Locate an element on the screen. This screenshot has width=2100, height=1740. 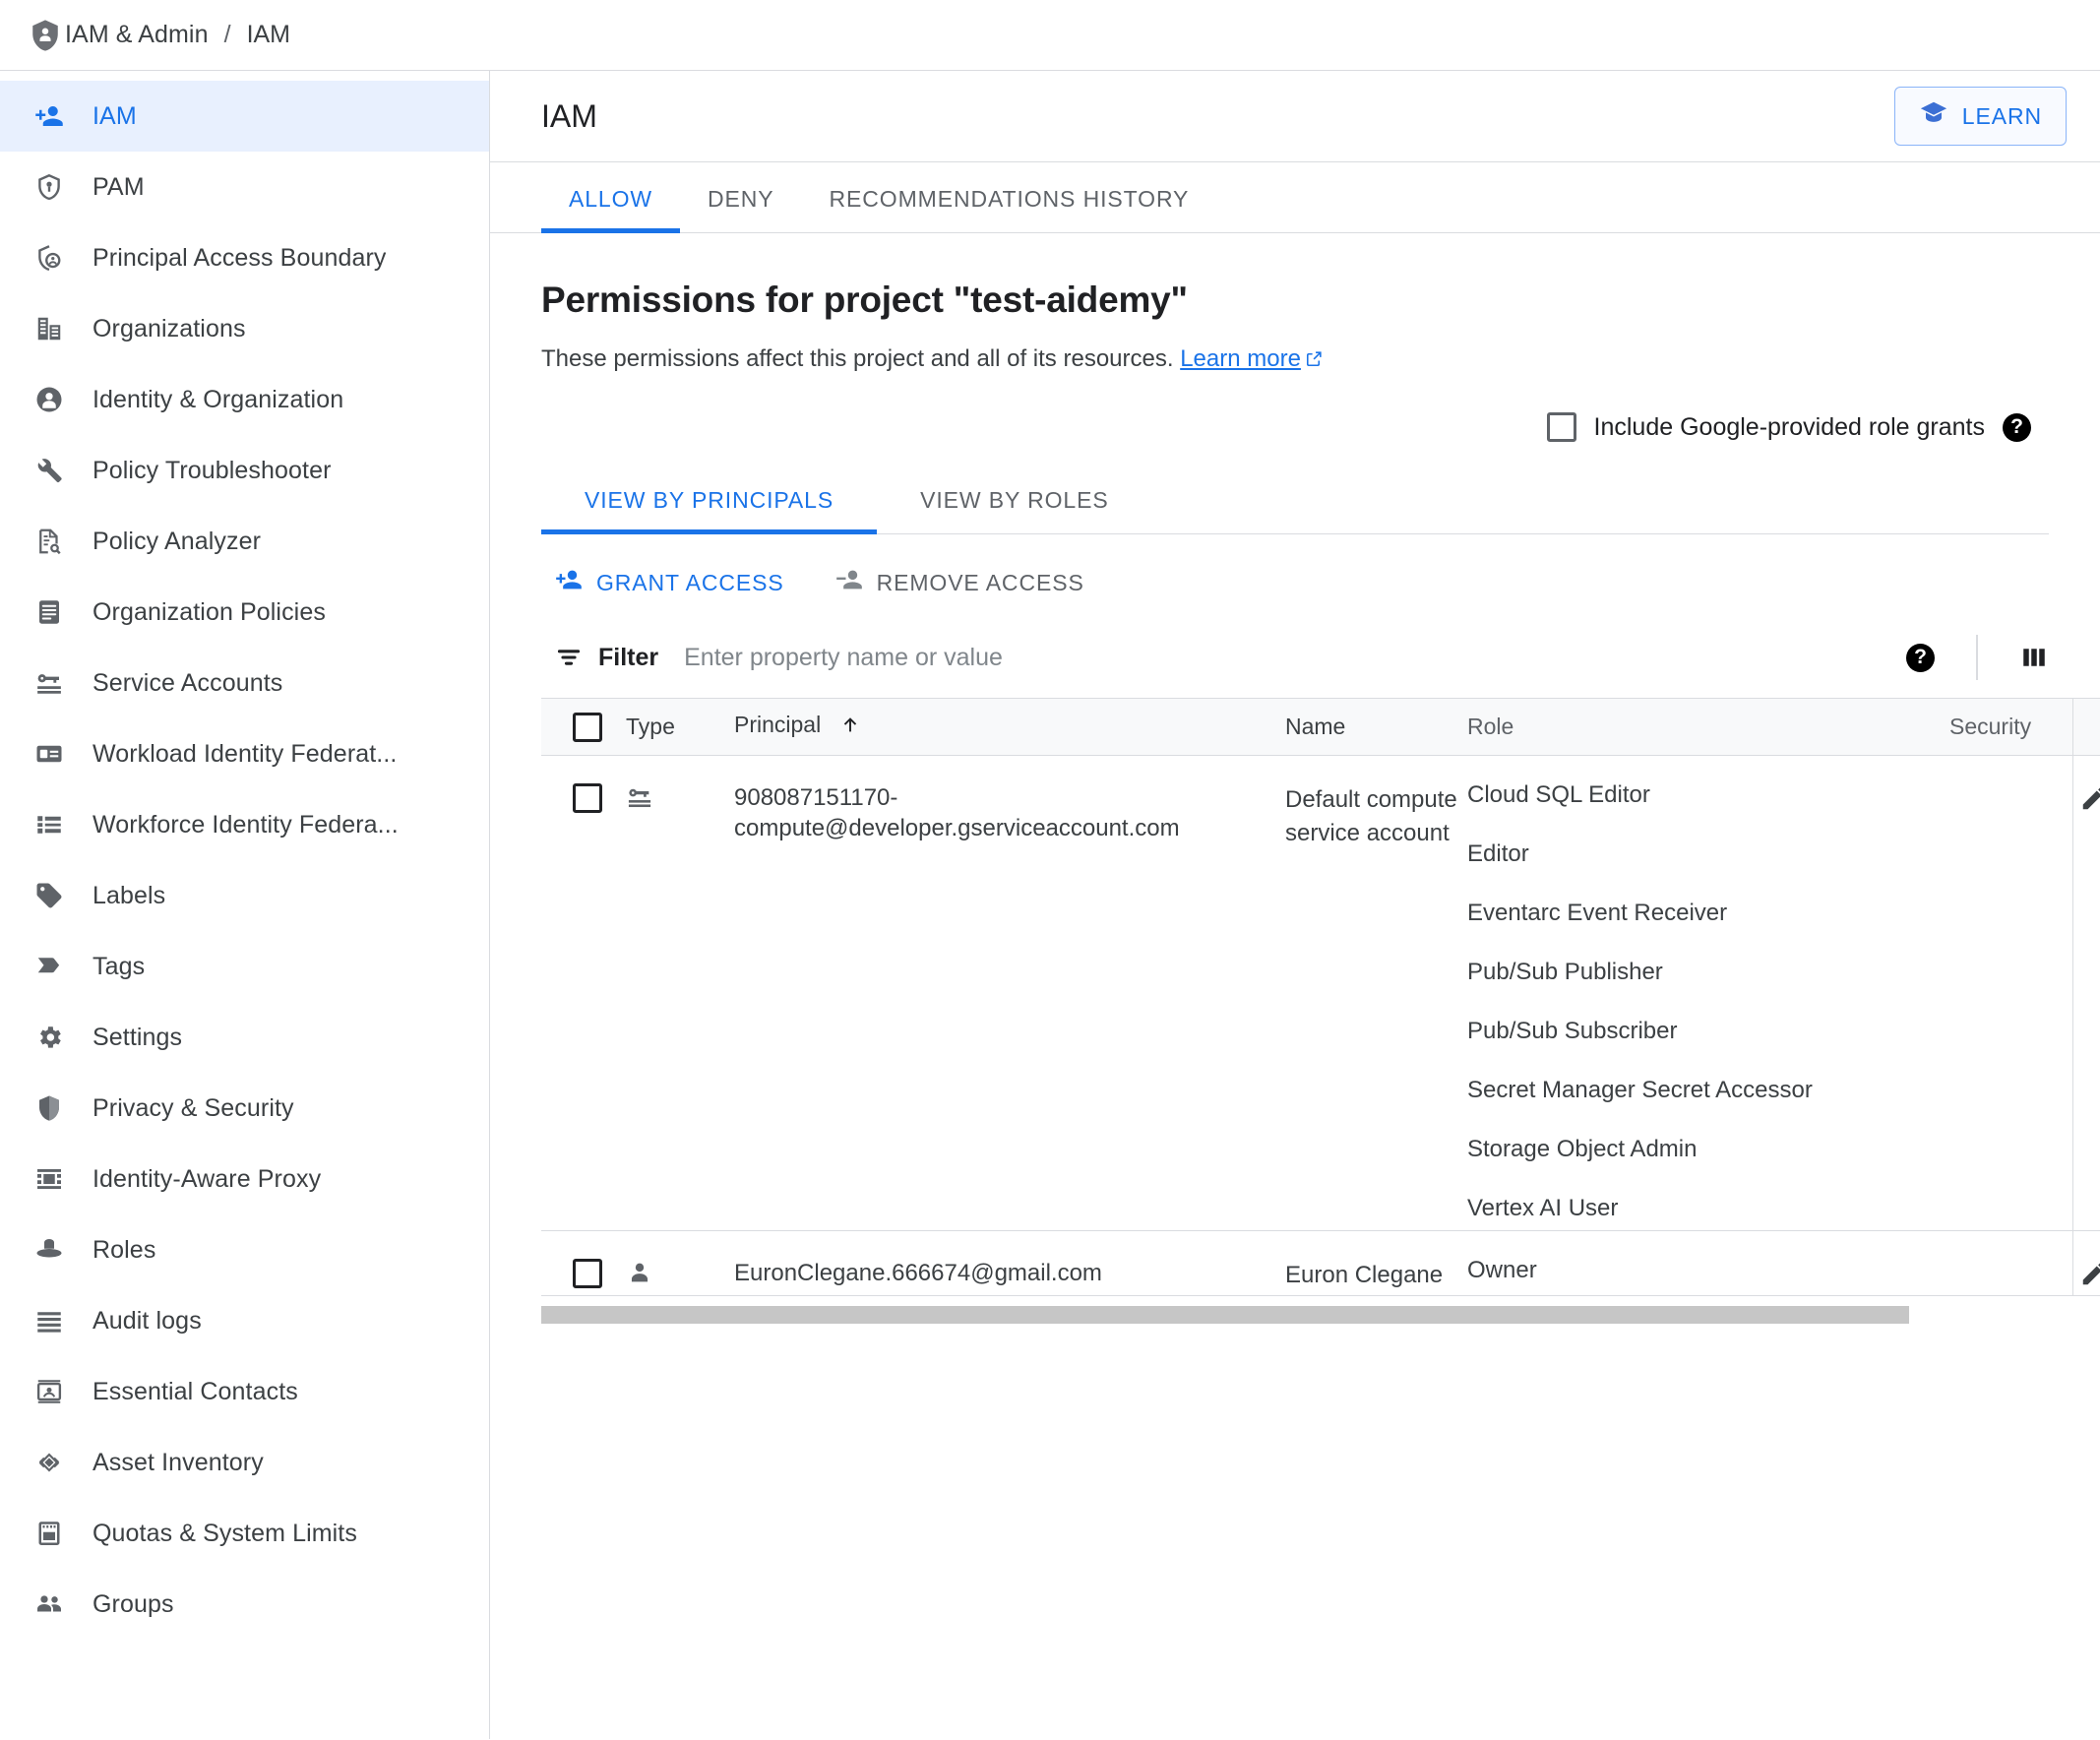
sidebar-item-policy-analyzer: Policy Analyzer is located at coordinates (244, 541).